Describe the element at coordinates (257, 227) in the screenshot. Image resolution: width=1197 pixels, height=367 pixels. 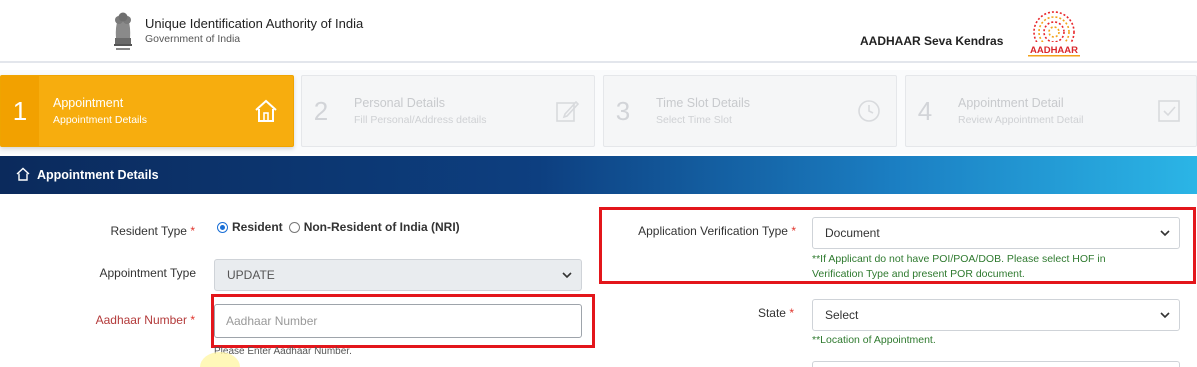
I see `radio-resident-label: Resident` at that location.